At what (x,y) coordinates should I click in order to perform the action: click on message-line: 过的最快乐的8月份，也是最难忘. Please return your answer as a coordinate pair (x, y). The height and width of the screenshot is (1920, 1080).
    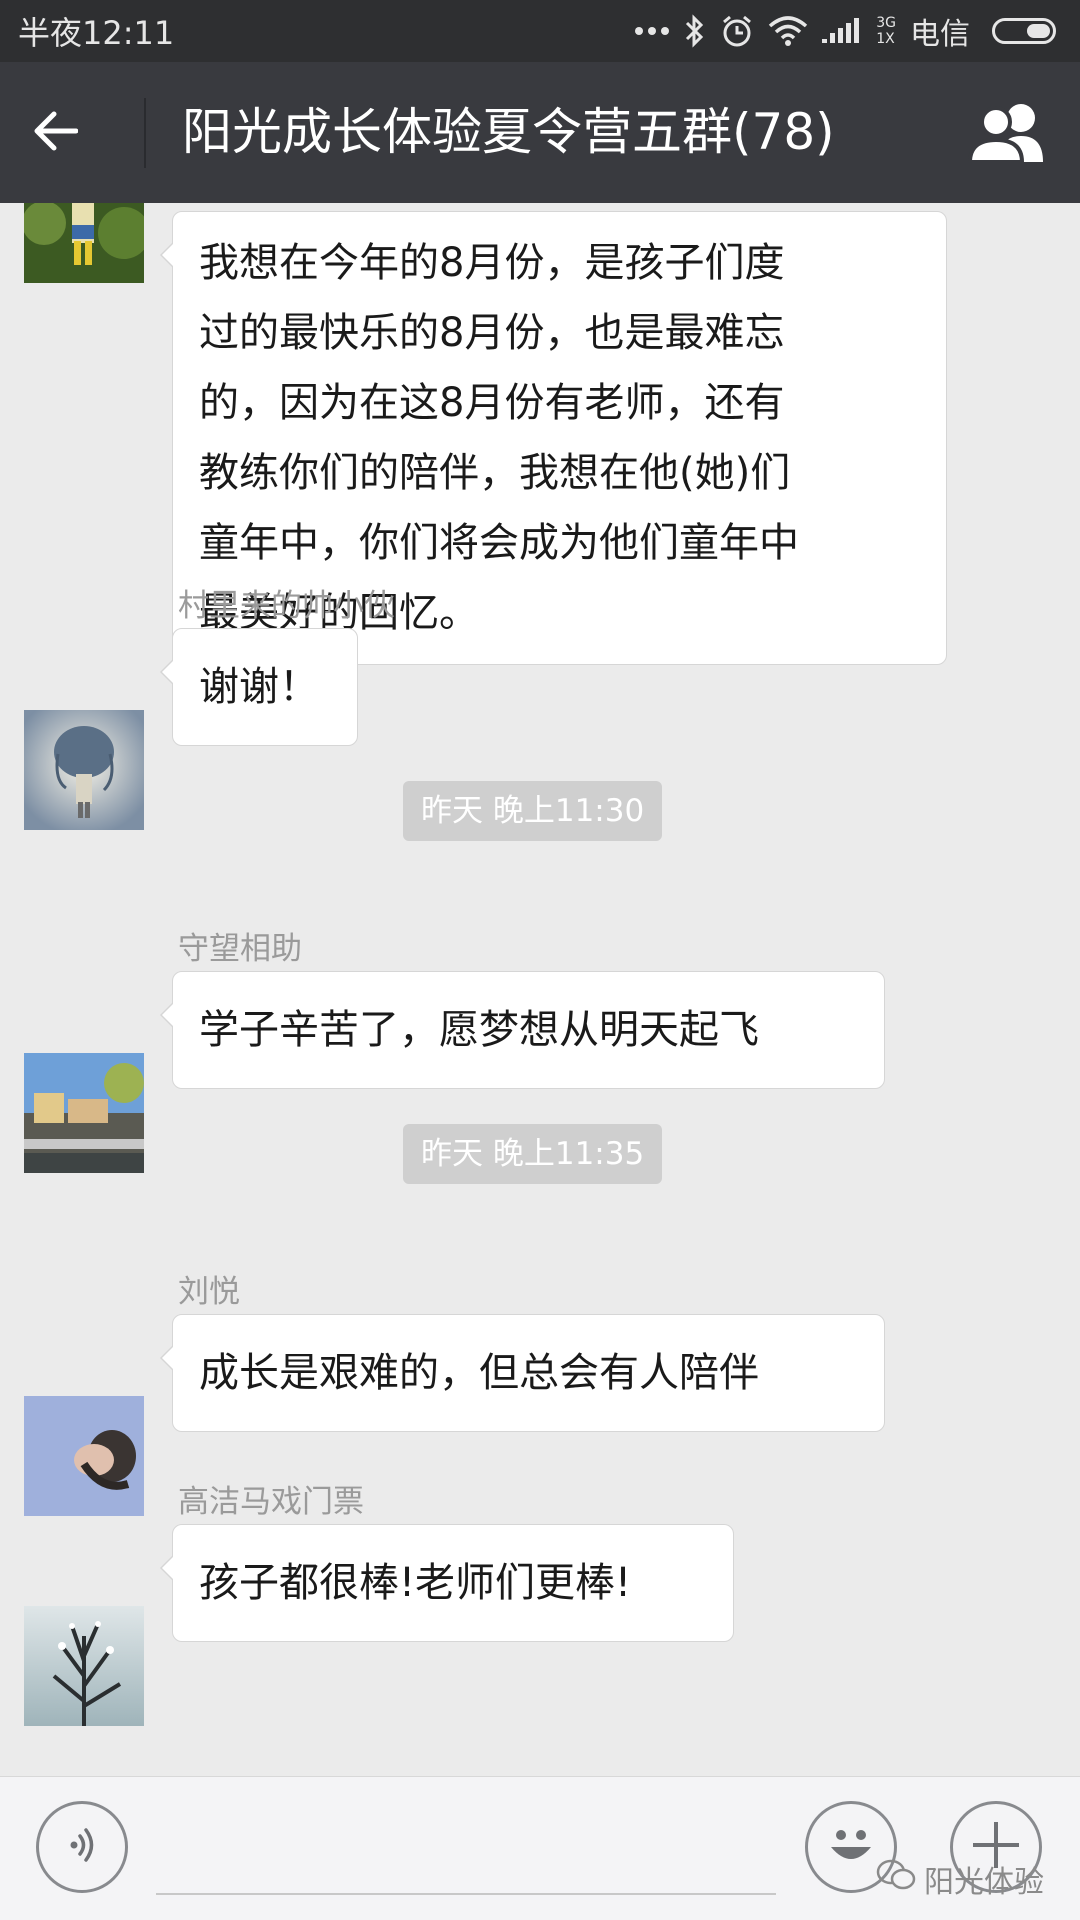
    Looking at the image, I should click on (492, 333).